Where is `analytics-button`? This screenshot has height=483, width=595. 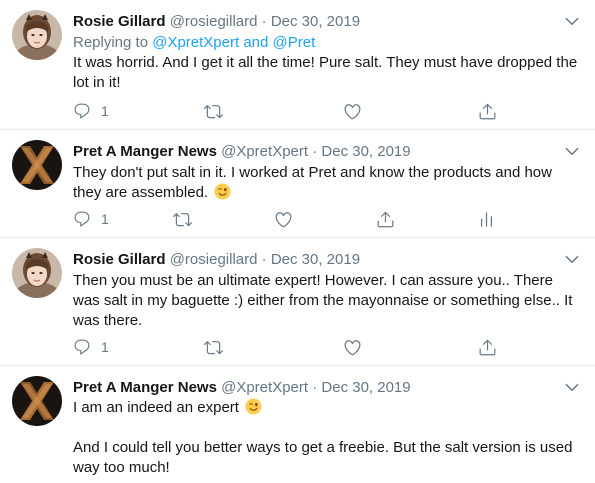 analytics-button is located at coordinates (486, 219).